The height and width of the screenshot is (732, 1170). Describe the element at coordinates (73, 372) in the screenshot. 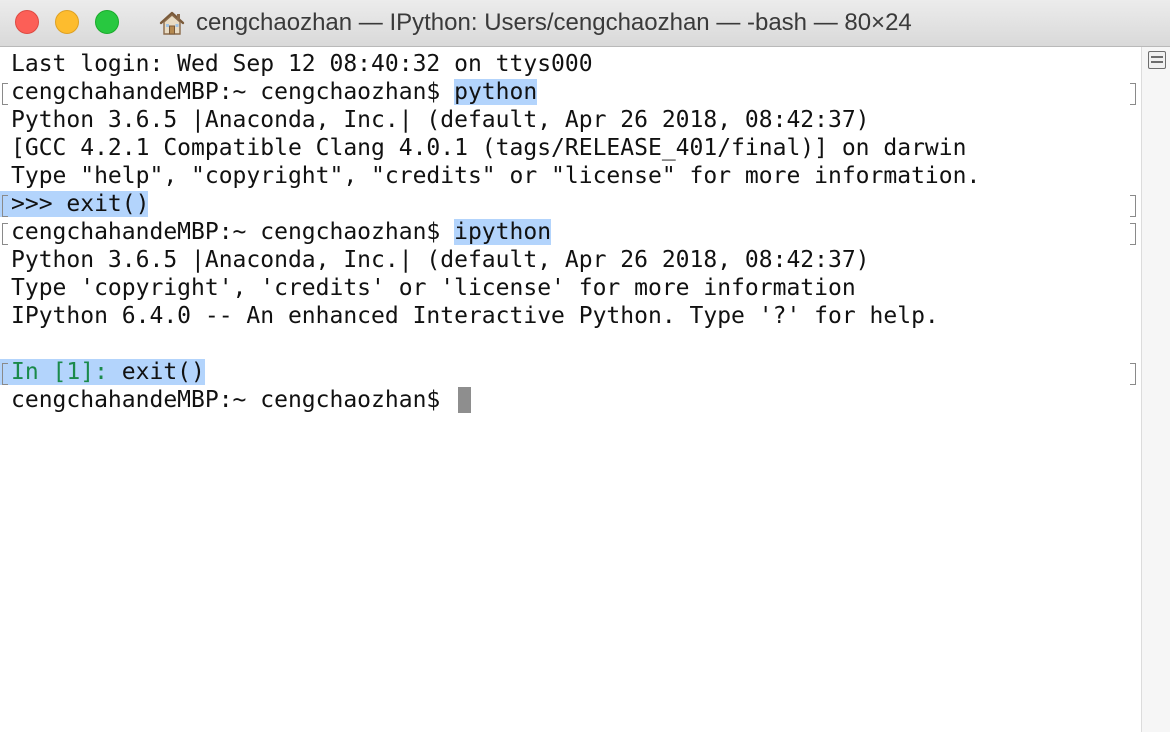

I see `ipython-in-number: 1` at that location.